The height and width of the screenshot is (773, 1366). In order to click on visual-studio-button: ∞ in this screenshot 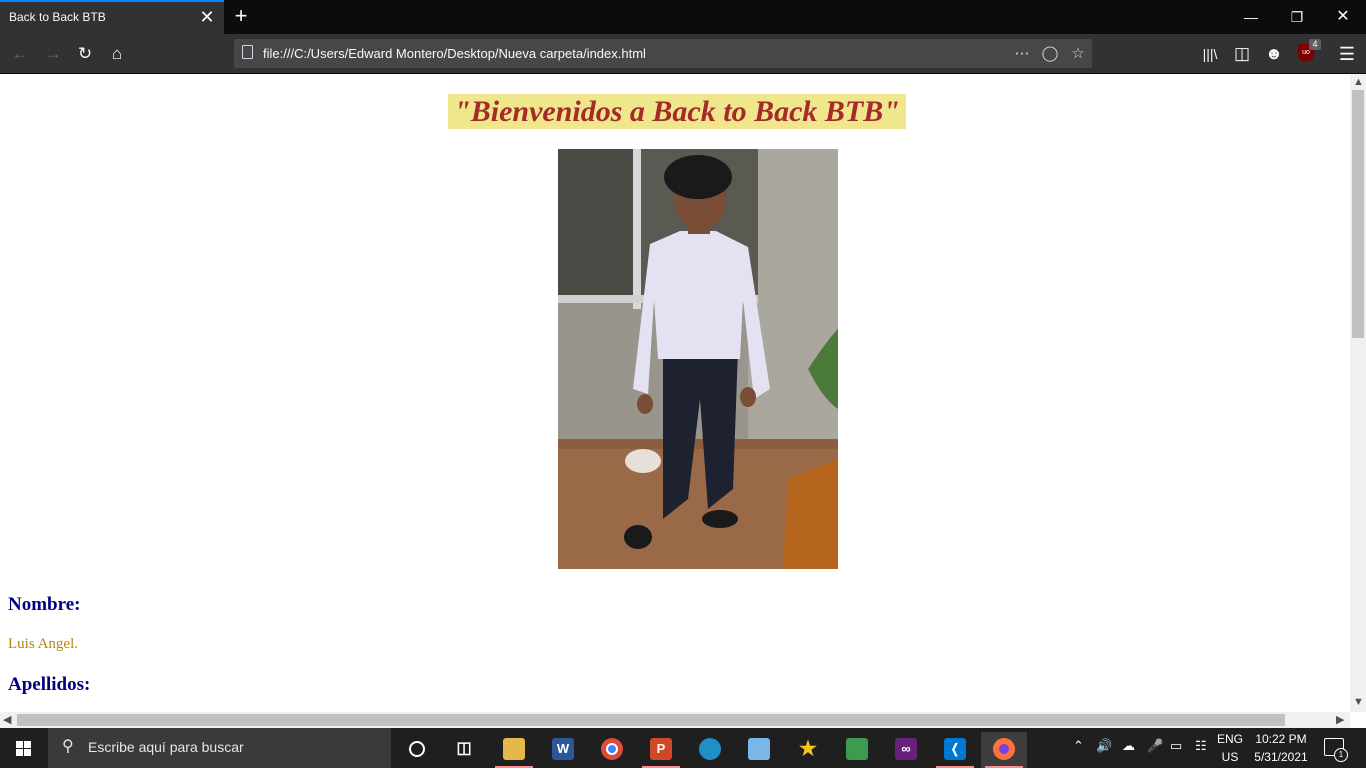, I will do `click(906, 750)`.